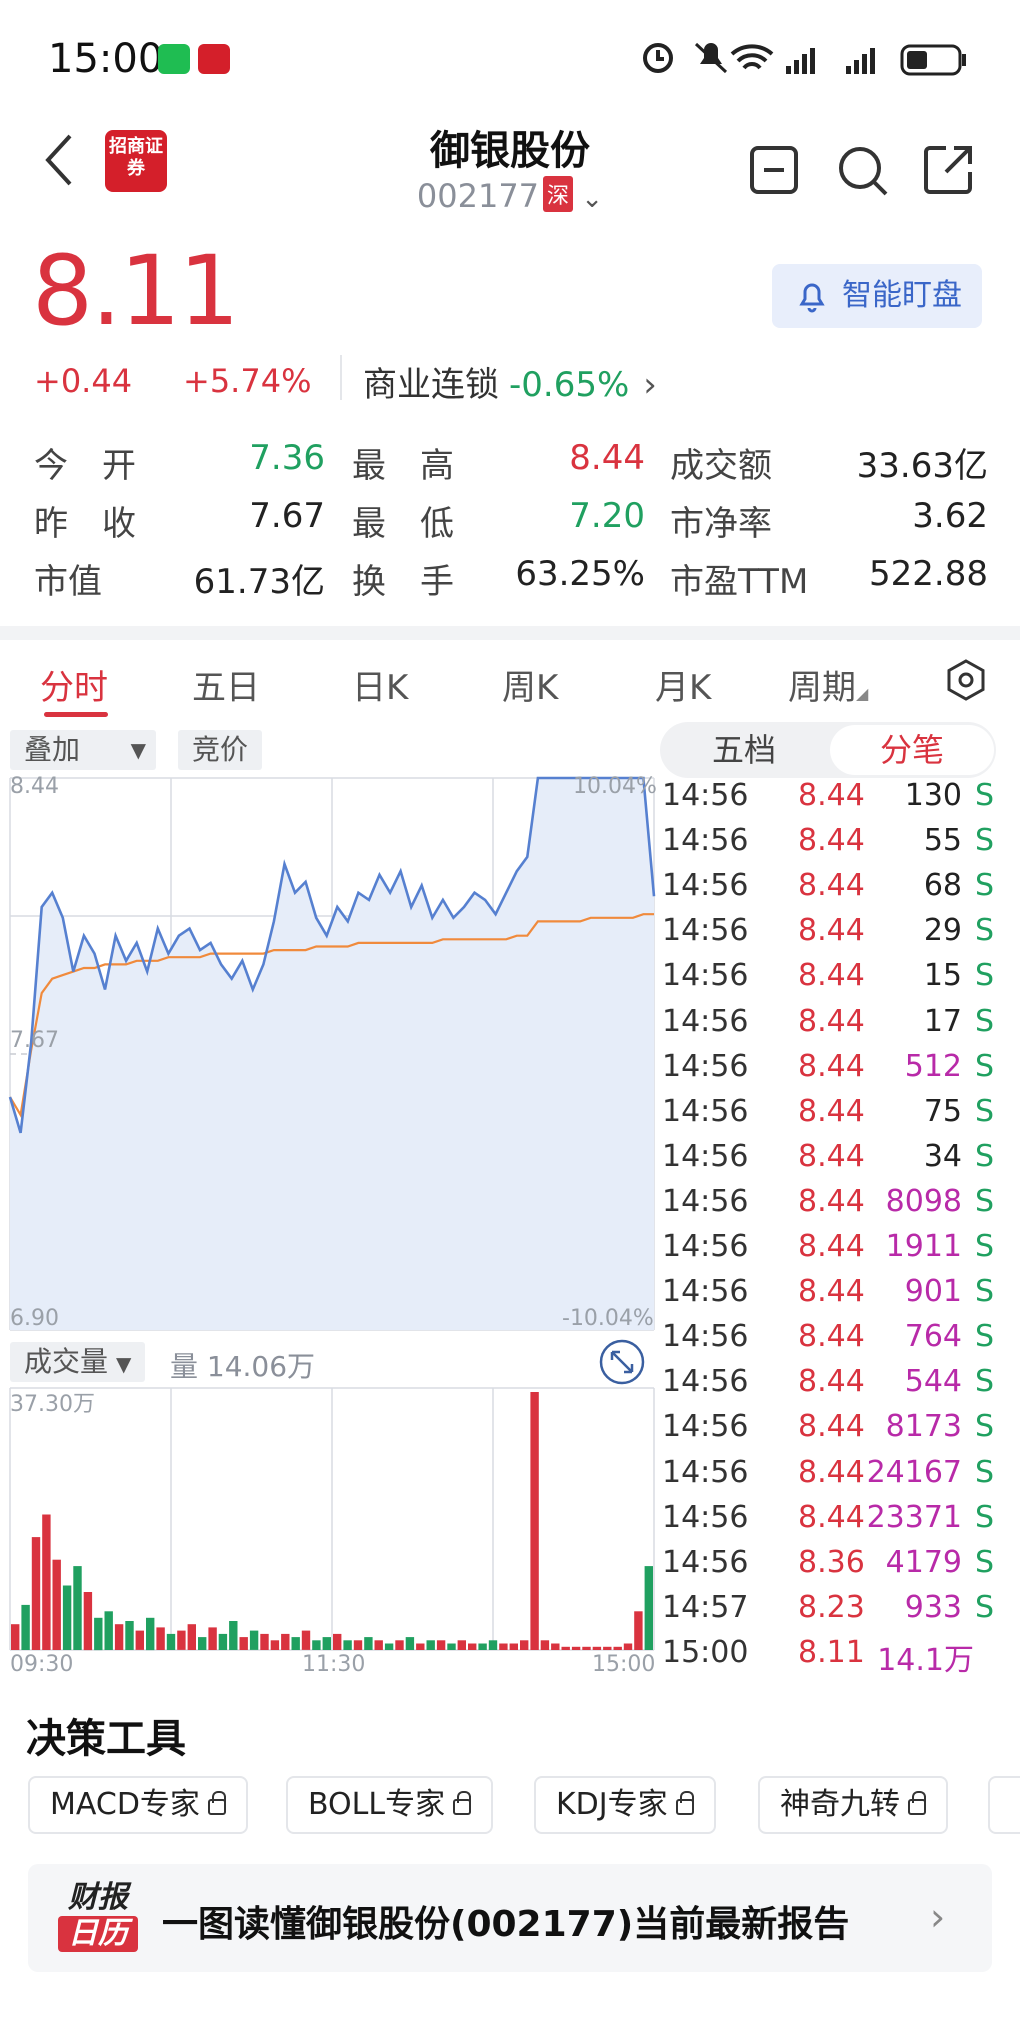 The image size is (1020, 2025). What do you see at coordinates (832, 1296) in the screenshot?
I see `tick-row: 14:56 8.44 901 S` at bounding box center [832, 1296].